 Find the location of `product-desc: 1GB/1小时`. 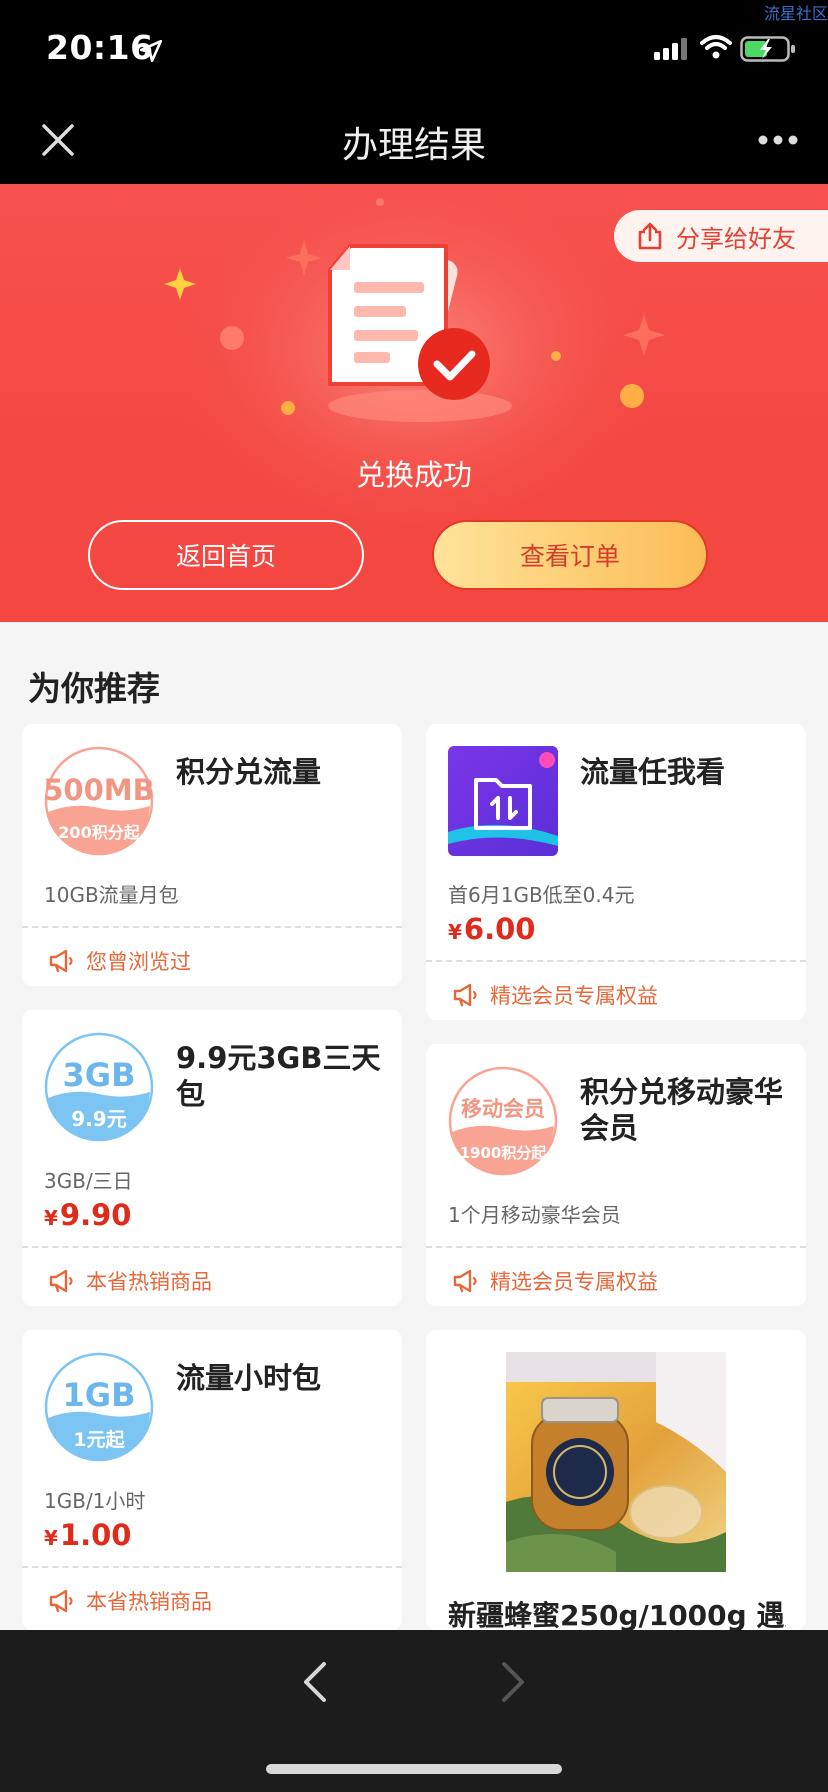

product-desc: 1GB/1小时 is located at coordinates (95, 1501).